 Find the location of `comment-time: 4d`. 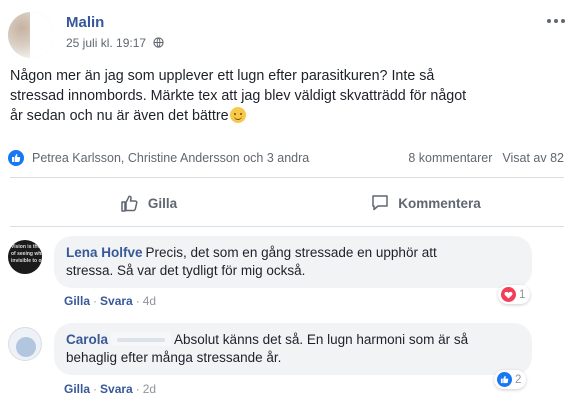

comment-time: 4d is located at coordinates (149, 301).